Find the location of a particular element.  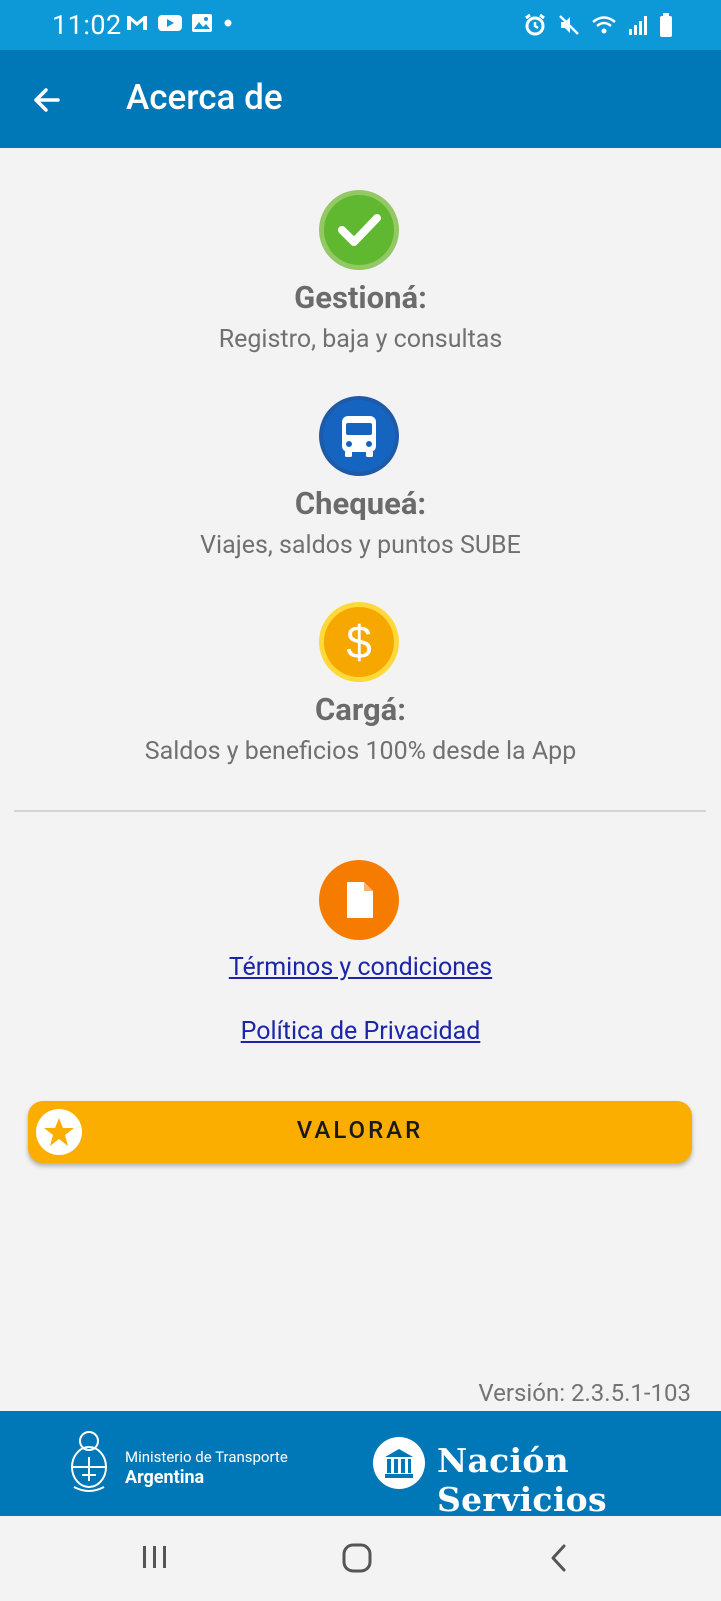

ministry-name: Ministerio de Transporte is located at coordinates (206, 1457).